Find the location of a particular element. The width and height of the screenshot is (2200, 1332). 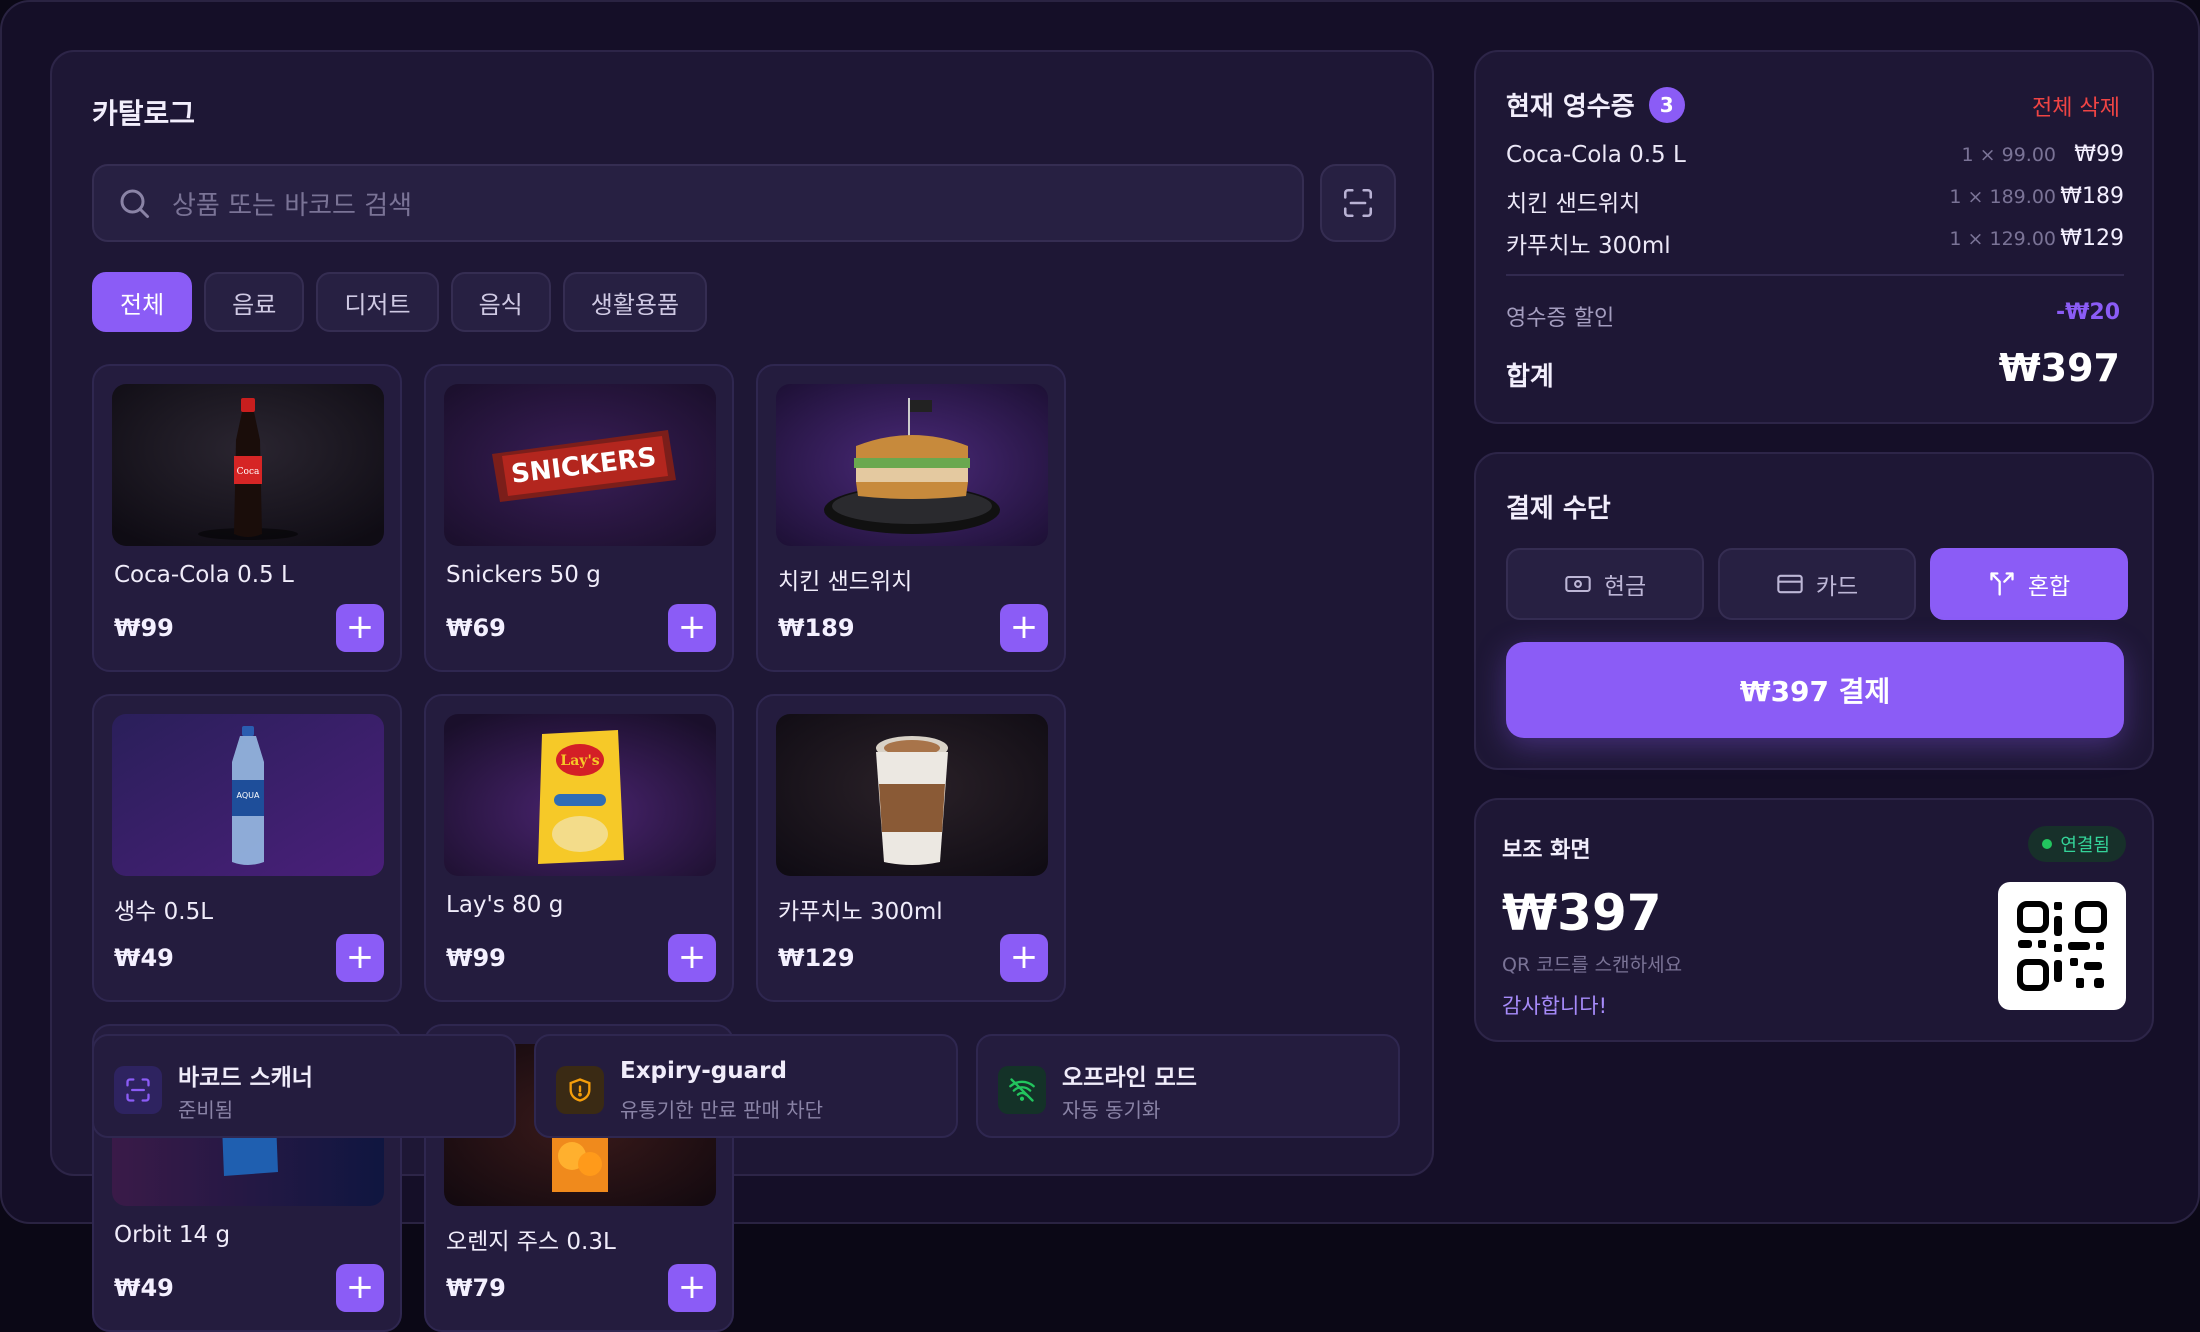

barcode-scan-button is located at coordinates (1358, 203).